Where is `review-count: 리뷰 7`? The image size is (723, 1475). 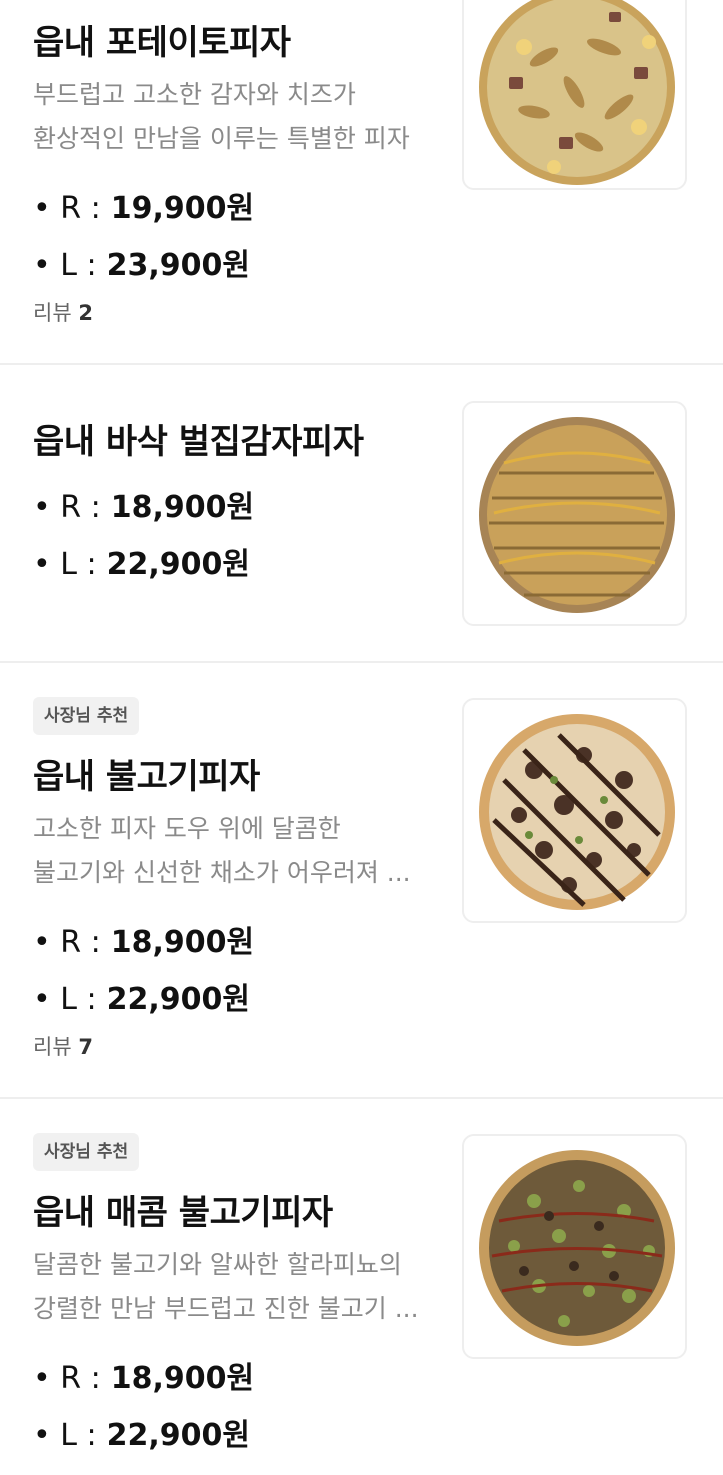 review-count: 리뷰 7 is located at coordinates (63, 1046).